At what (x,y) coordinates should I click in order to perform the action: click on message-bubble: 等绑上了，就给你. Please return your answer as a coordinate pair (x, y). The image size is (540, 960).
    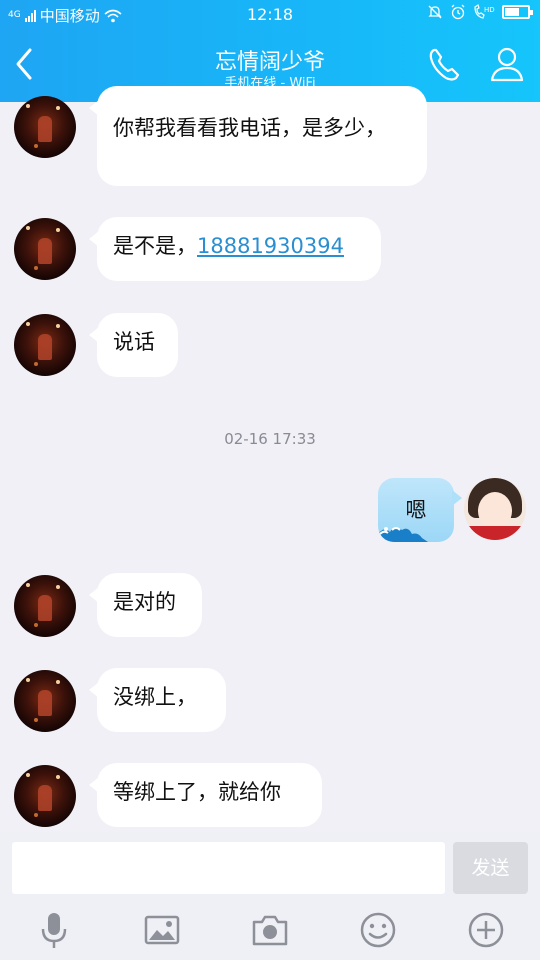
    Looking at the image, I should click on (205, 795).